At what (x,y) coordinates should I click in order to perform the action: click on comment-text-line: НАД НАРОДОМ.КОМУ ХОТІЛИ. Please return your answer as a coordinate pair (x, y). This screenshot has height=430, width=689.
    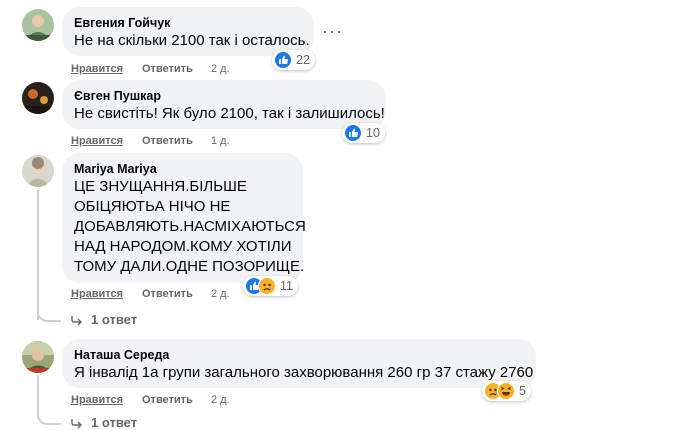
    Looking at the image, I should click on (183, 246).